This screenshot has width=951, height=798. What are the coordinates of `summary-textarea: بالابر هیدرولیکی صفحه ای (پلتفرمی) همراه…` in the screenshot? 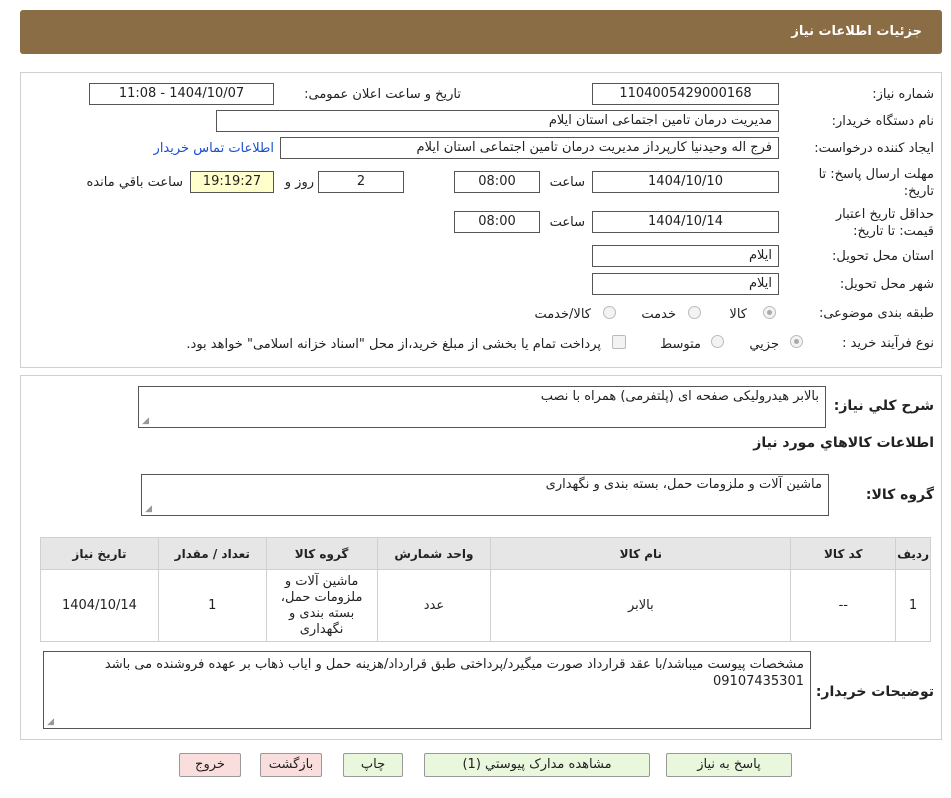 It's located at (482, 407).